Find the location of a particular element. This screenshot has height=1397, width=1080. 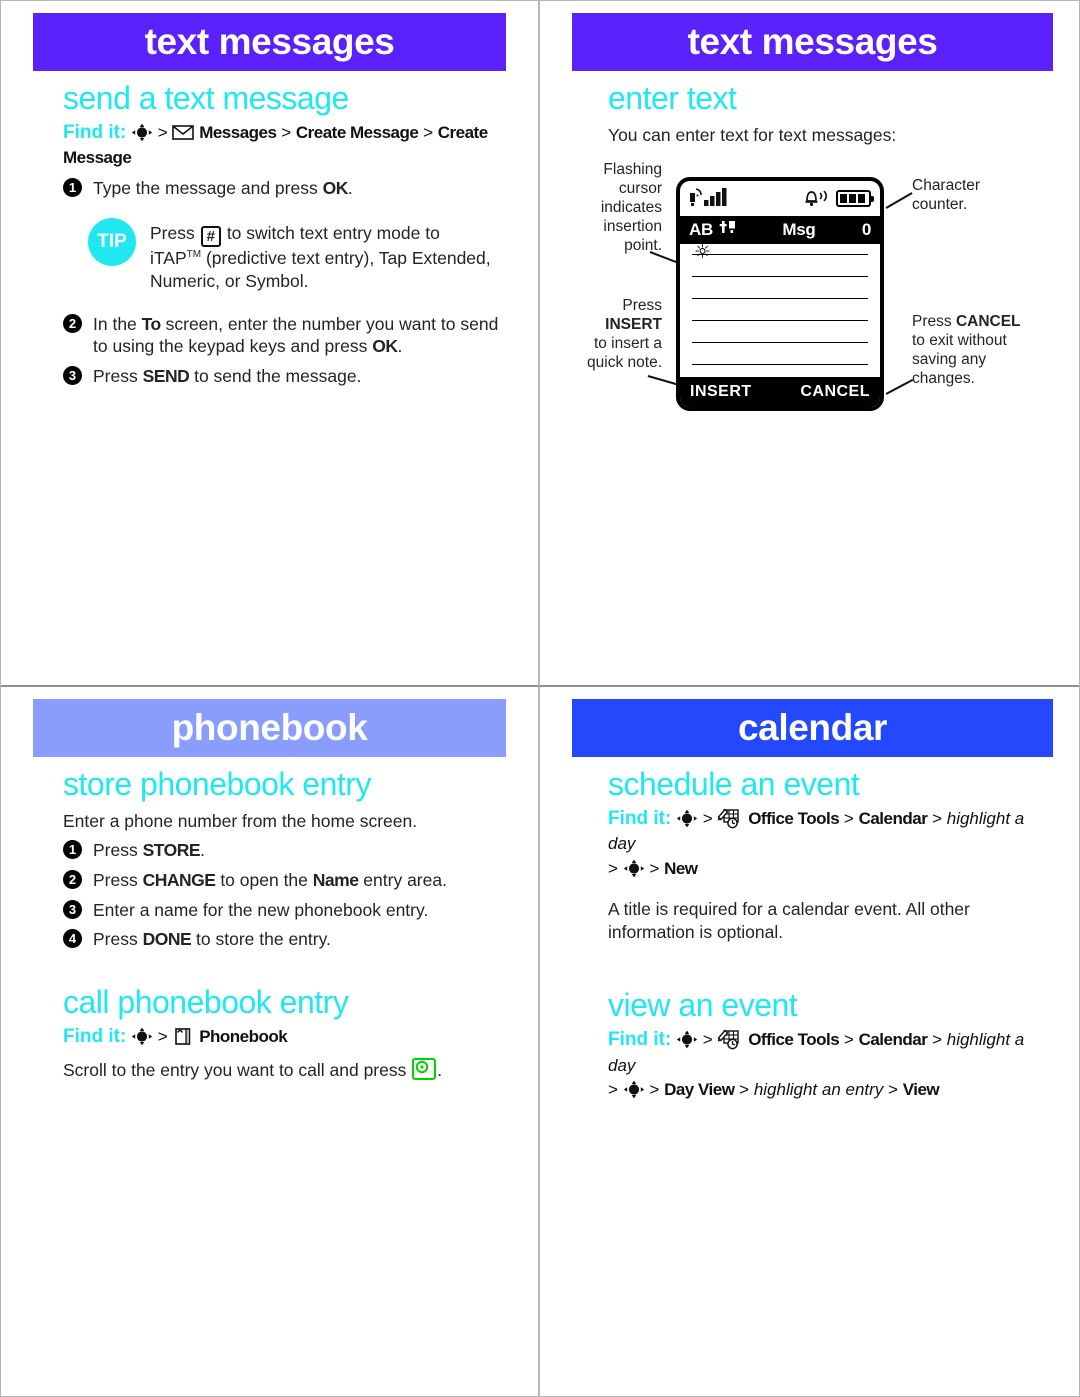

step-number: 4 is located at coordinates (72, 939).